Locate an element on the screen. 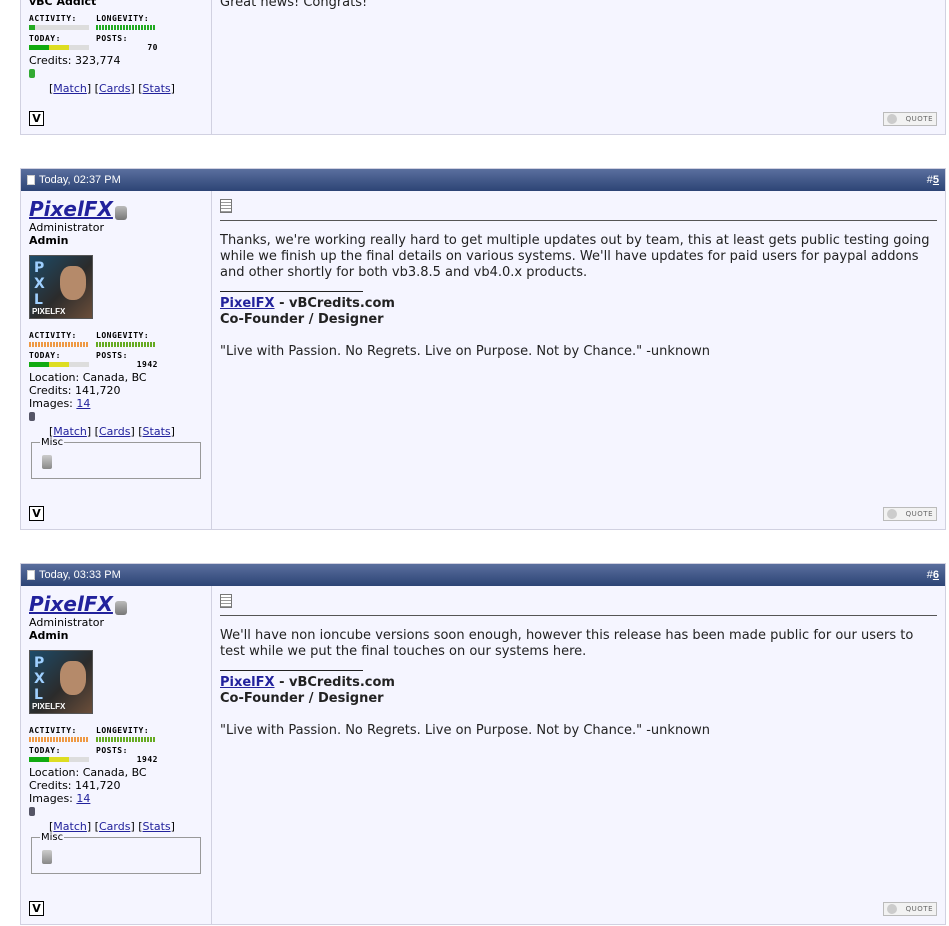 Image resolution: width=949 pixels, height=926 pixels. today-bar is located at coordinates (59, 364).